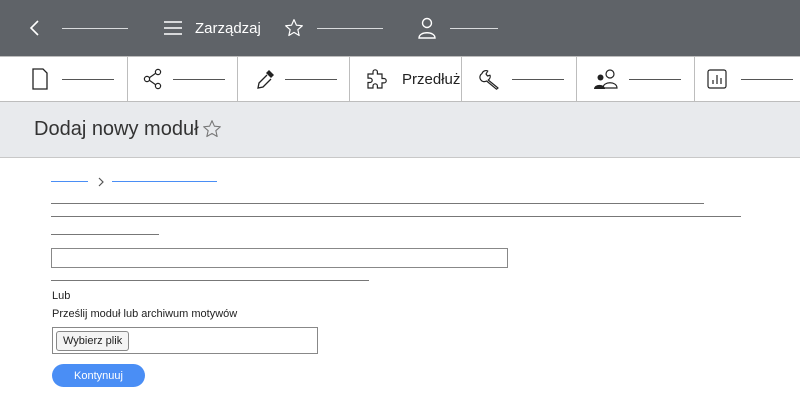 The image size is (800, 400). I want to click on chevron-left-icon, so click(34, 28).